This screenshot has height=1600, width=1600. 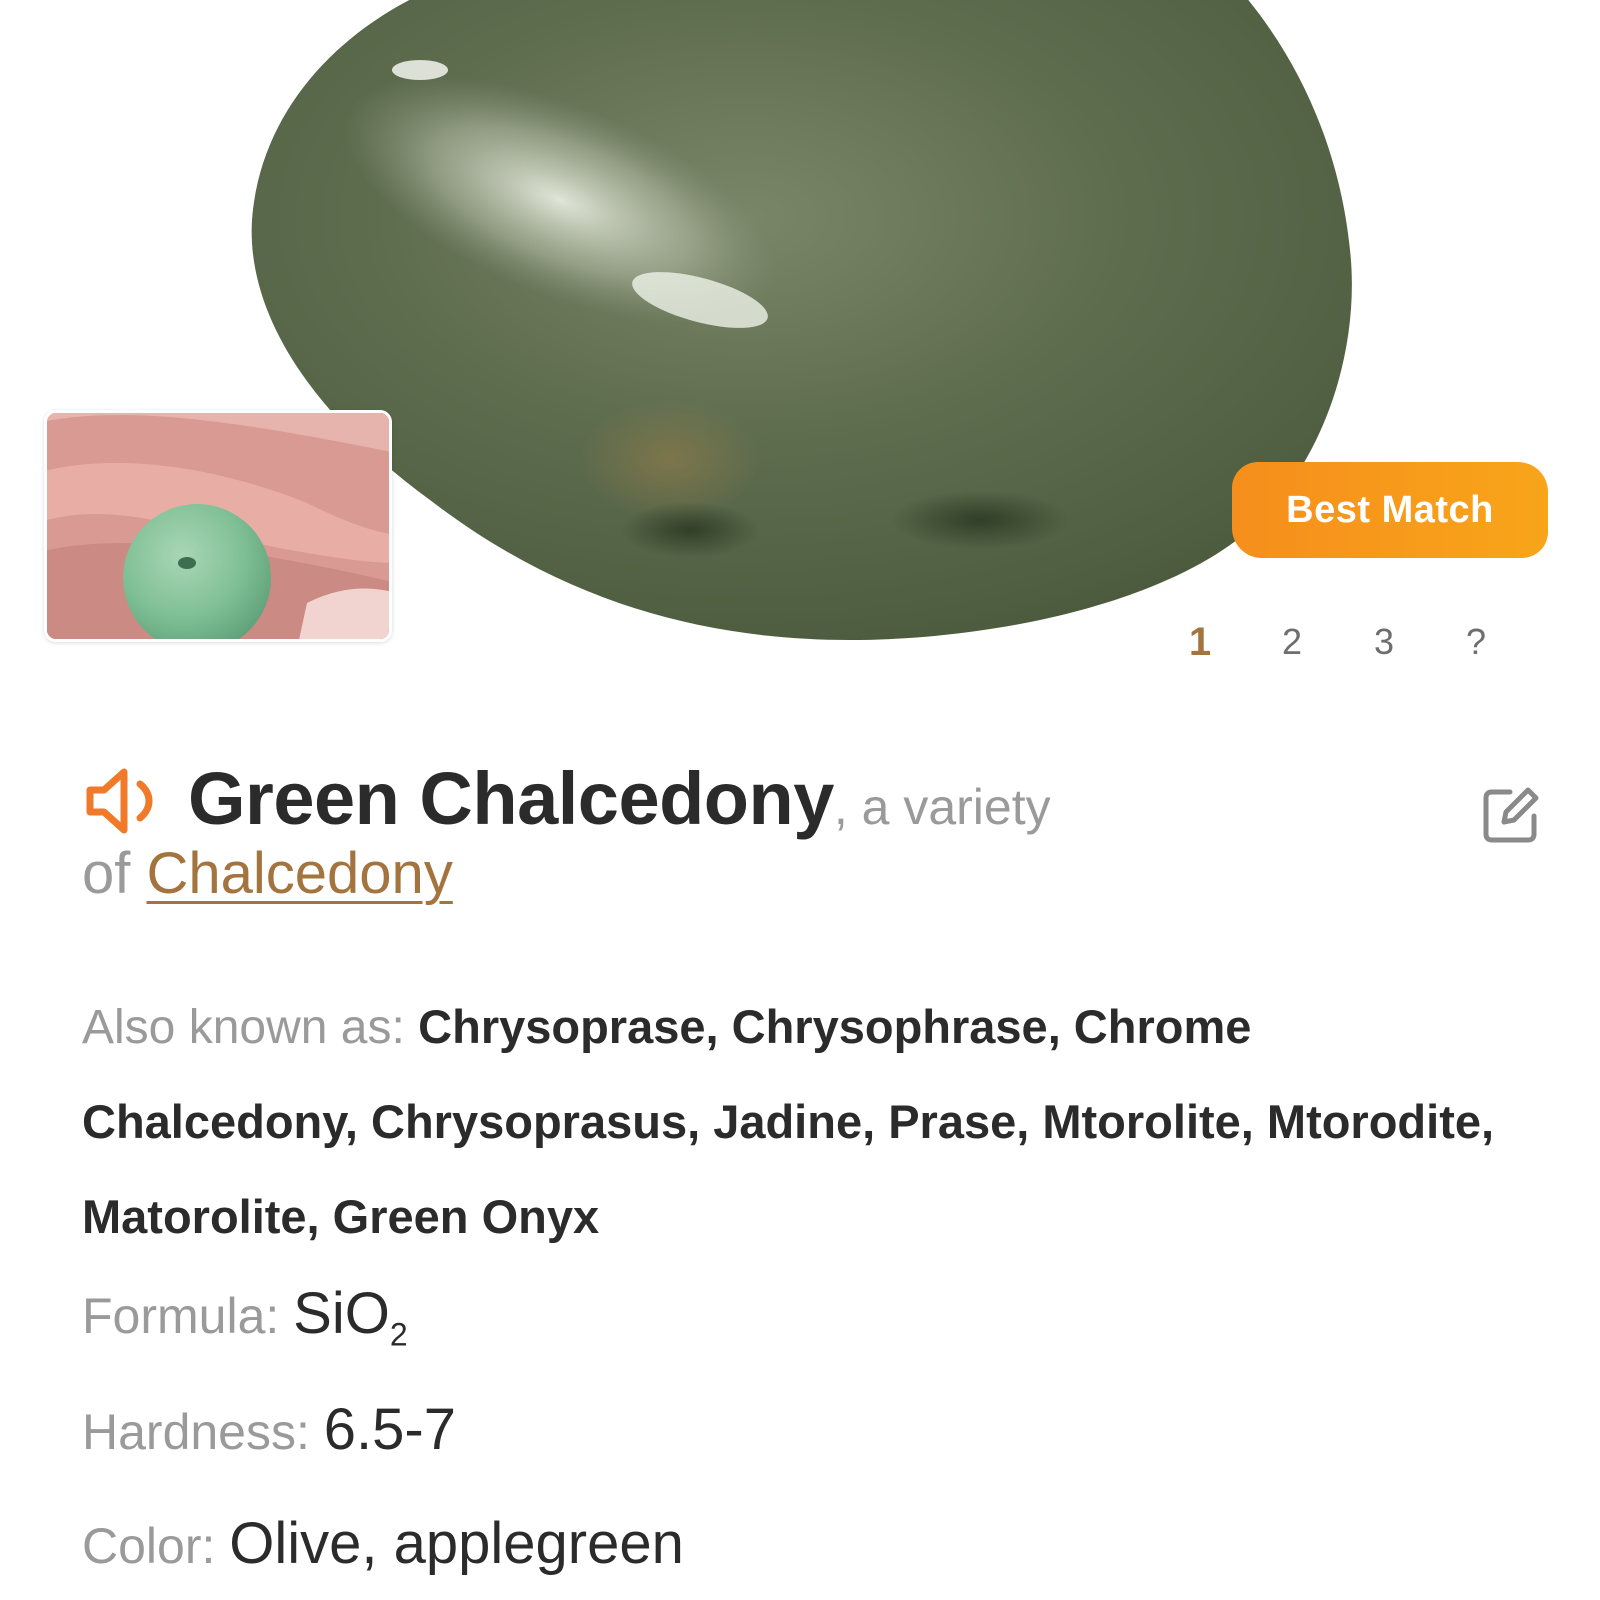 I want to click on color-value: Olive, applegreen, so click(x=456, y=1543).